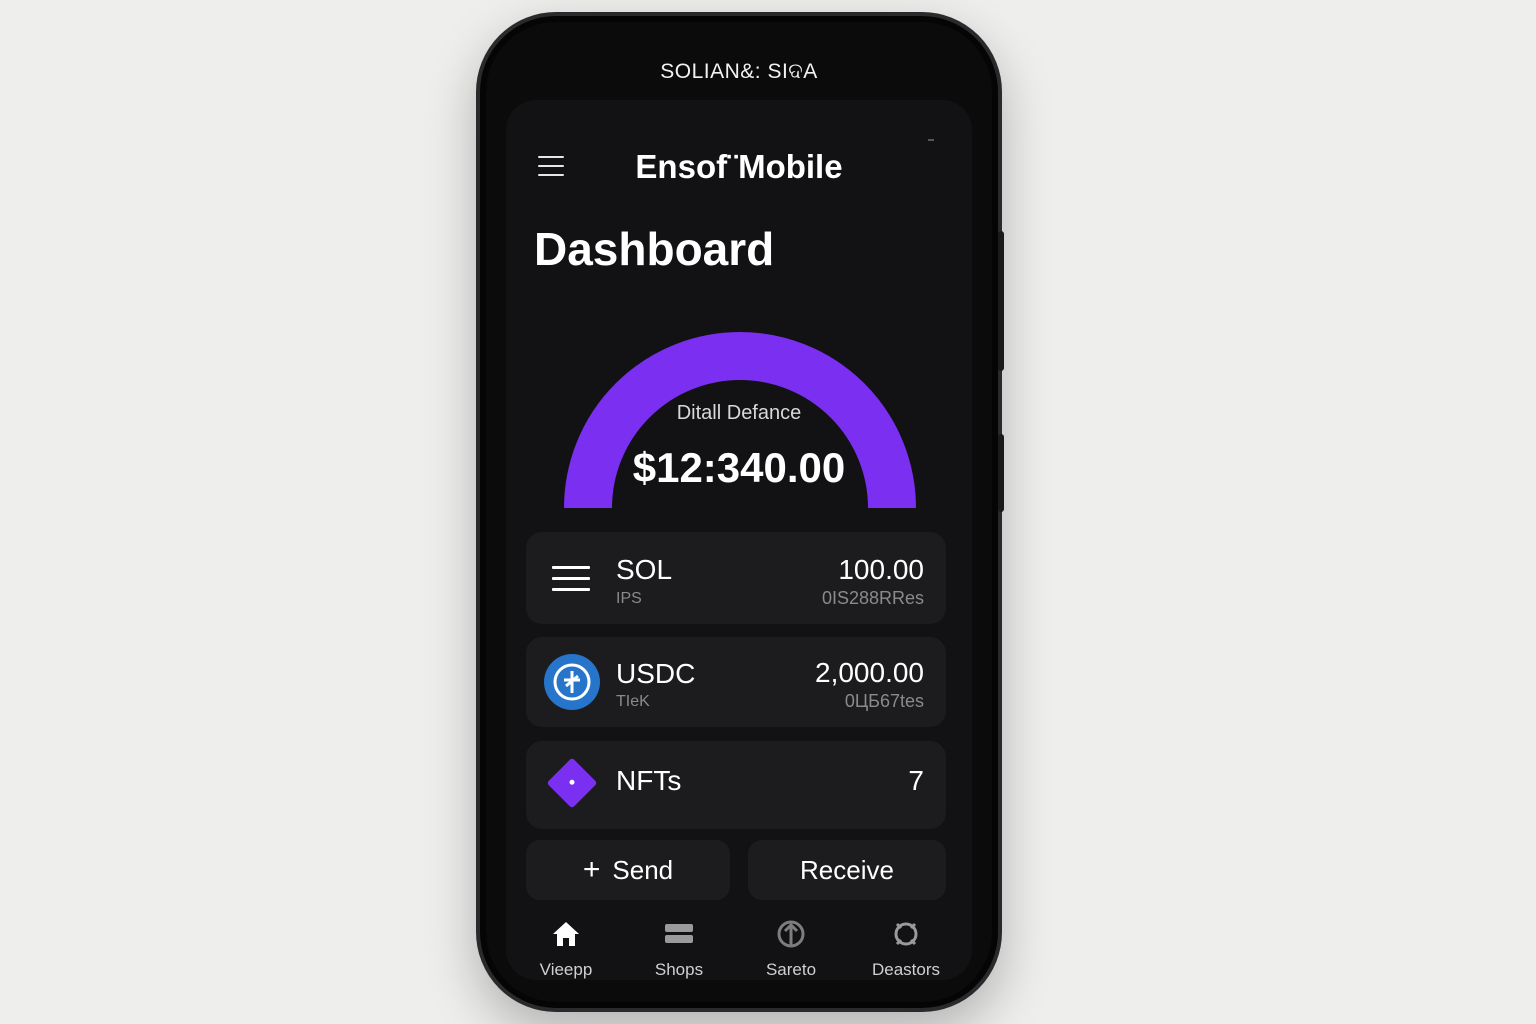 The image size is (1536, 1024). I want to click on tab-shops: Shops, so click(679, 949).